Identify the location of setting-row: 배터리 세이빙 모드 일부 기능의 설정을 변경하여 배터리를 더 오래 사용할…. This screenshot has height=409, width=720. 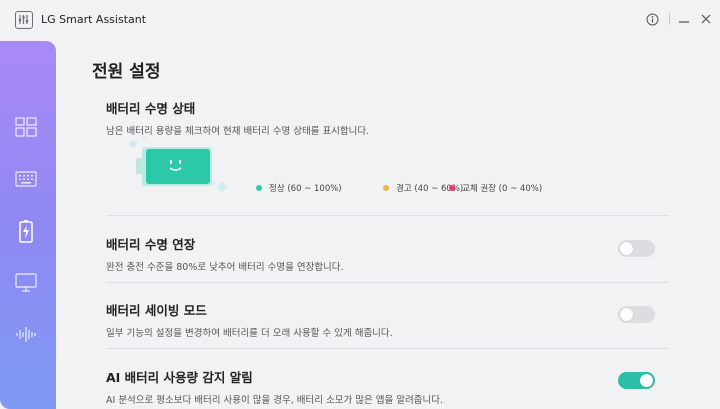
(387, 319).